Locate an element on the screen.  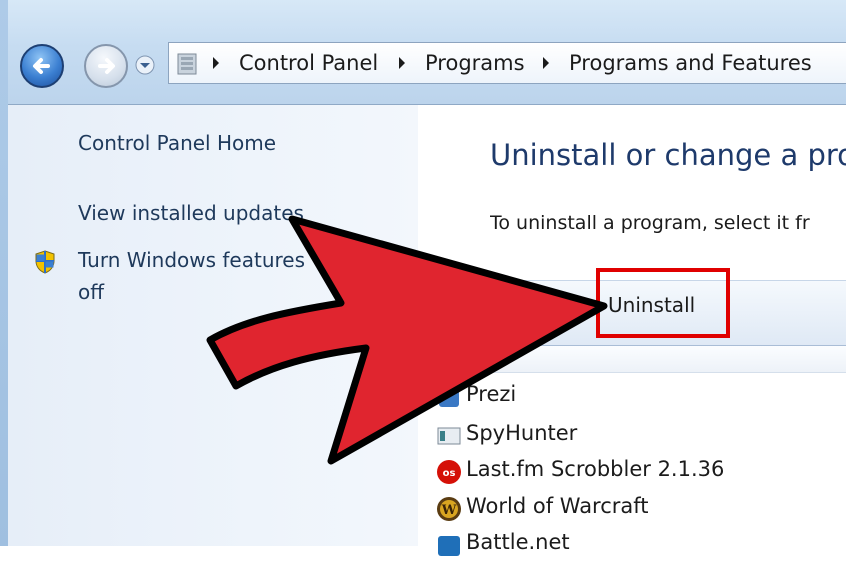
turn-windows-features-link-continued: off is located at coordinates (91, 292).